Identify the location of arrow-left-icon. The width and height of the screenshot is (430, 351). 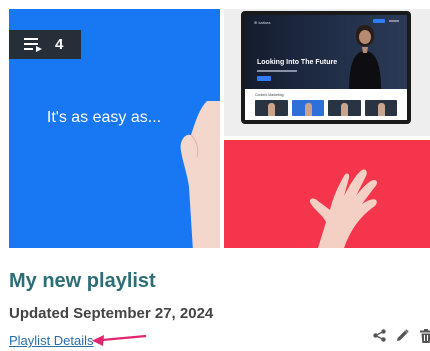
(119, 340).